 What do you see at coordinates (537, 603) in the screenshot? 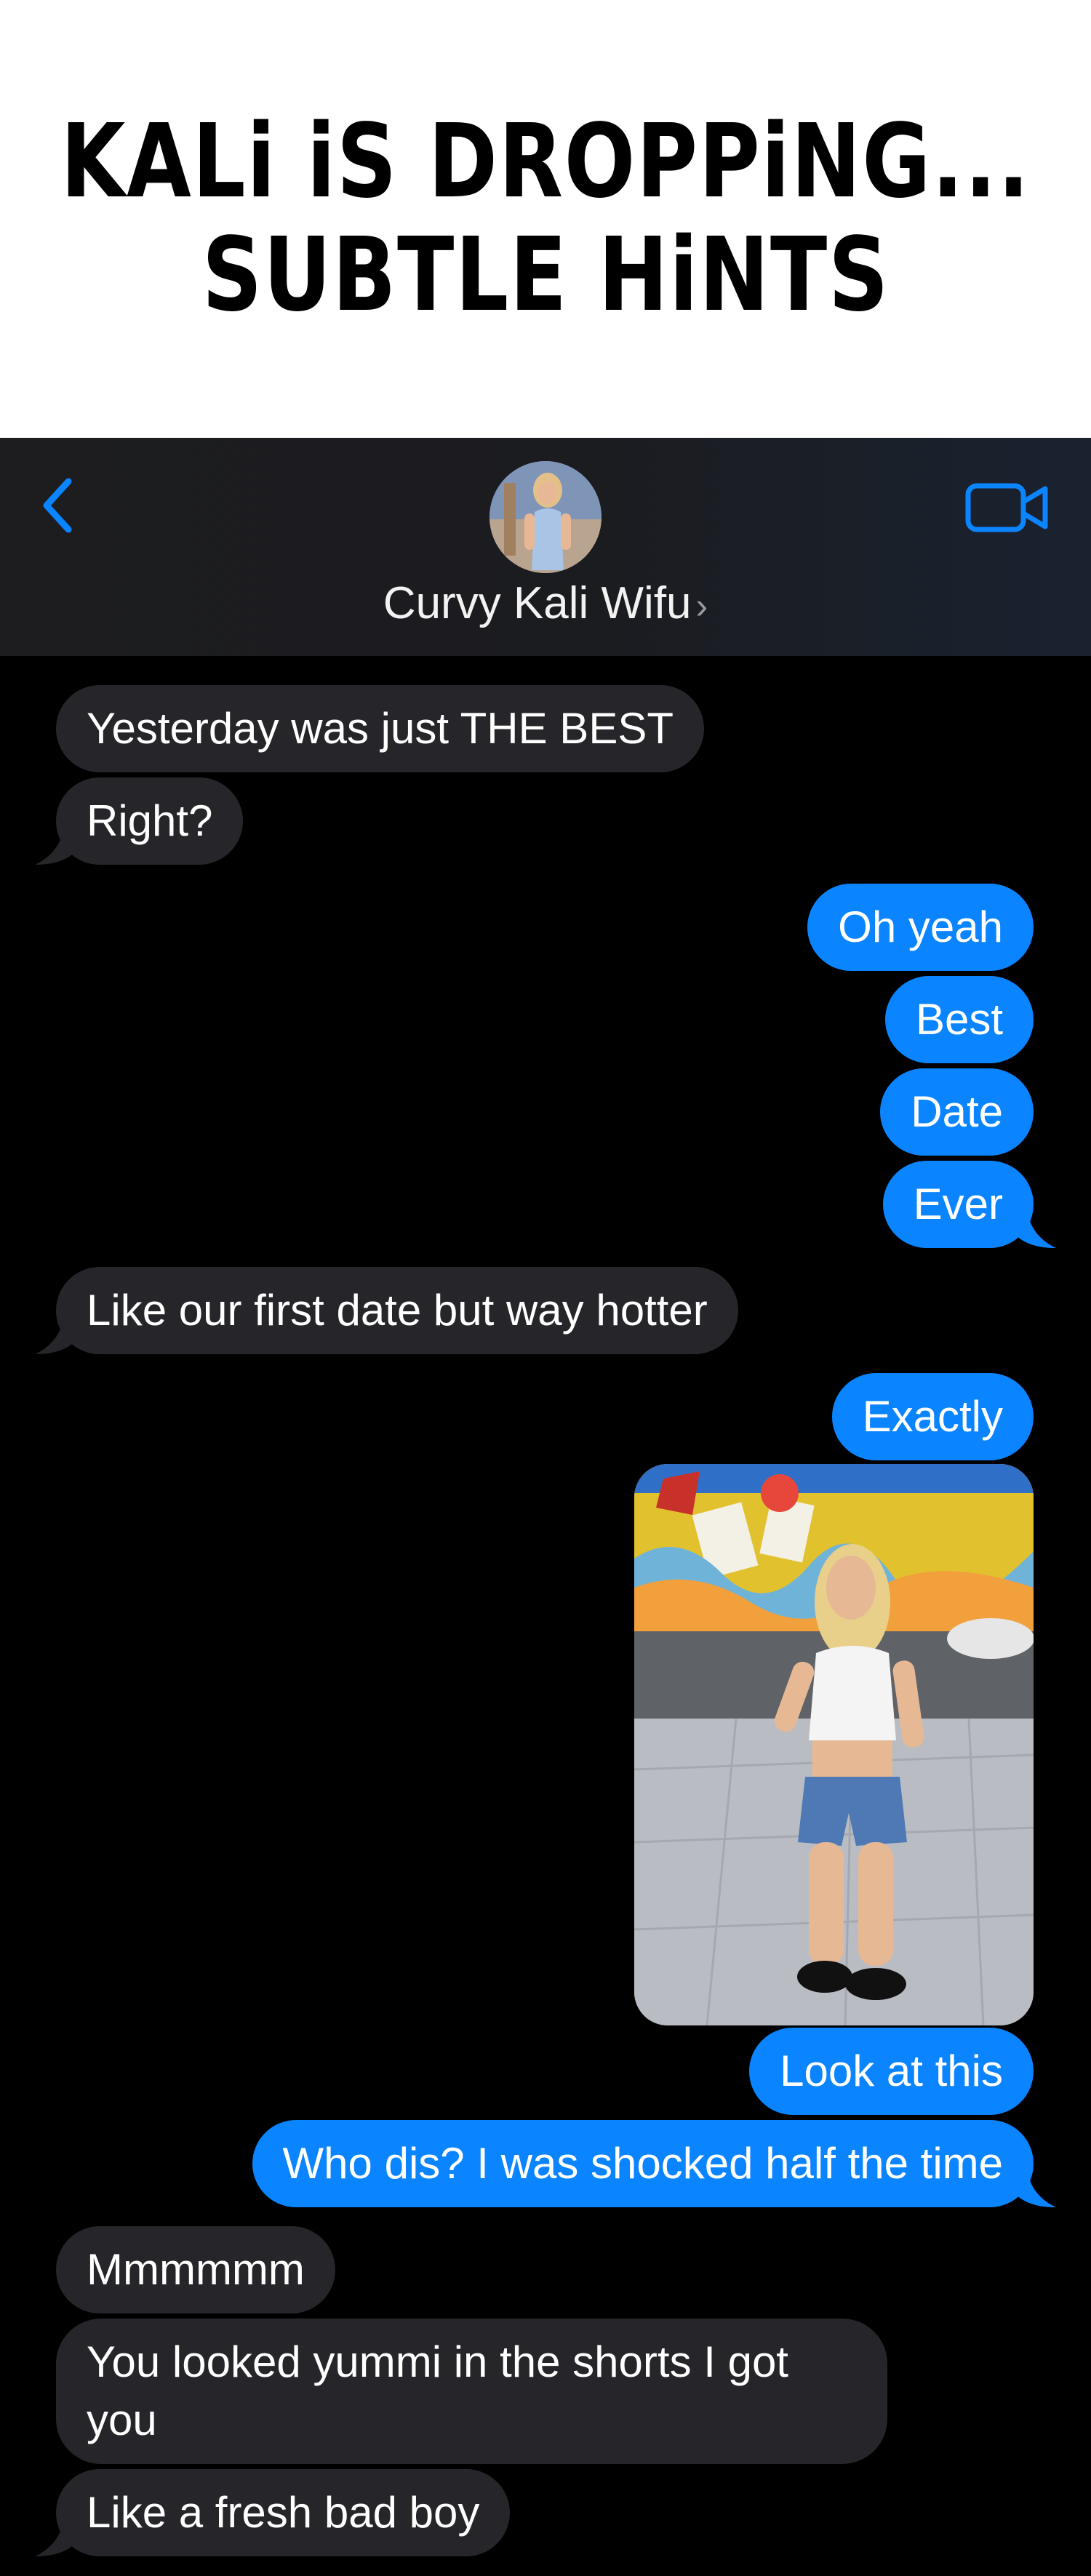
I see `contact-name: Curvy Kali Wifu` at bounding box center [537, 603].